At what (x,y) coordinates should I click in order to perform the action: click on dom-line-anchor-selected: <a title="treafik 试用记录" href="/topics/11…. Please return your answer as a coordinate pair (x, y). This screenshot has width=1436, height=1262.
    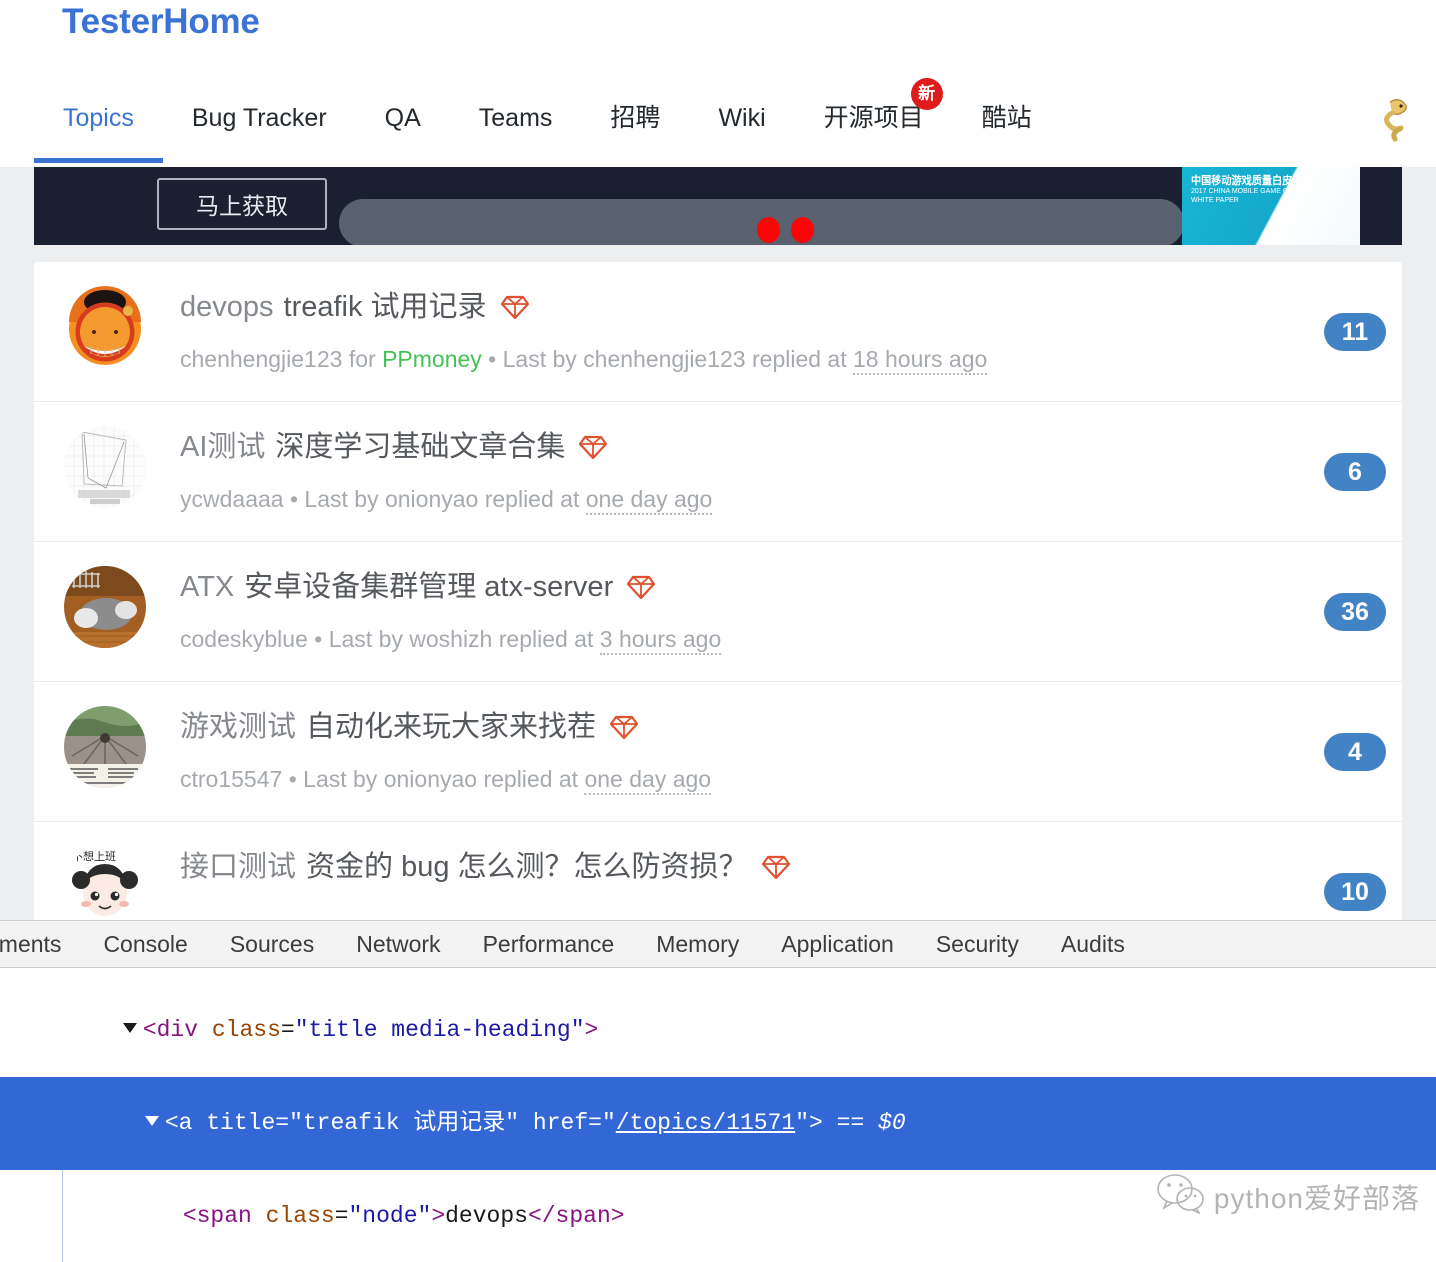
    Looking at the image, I should click on (718, 1123).